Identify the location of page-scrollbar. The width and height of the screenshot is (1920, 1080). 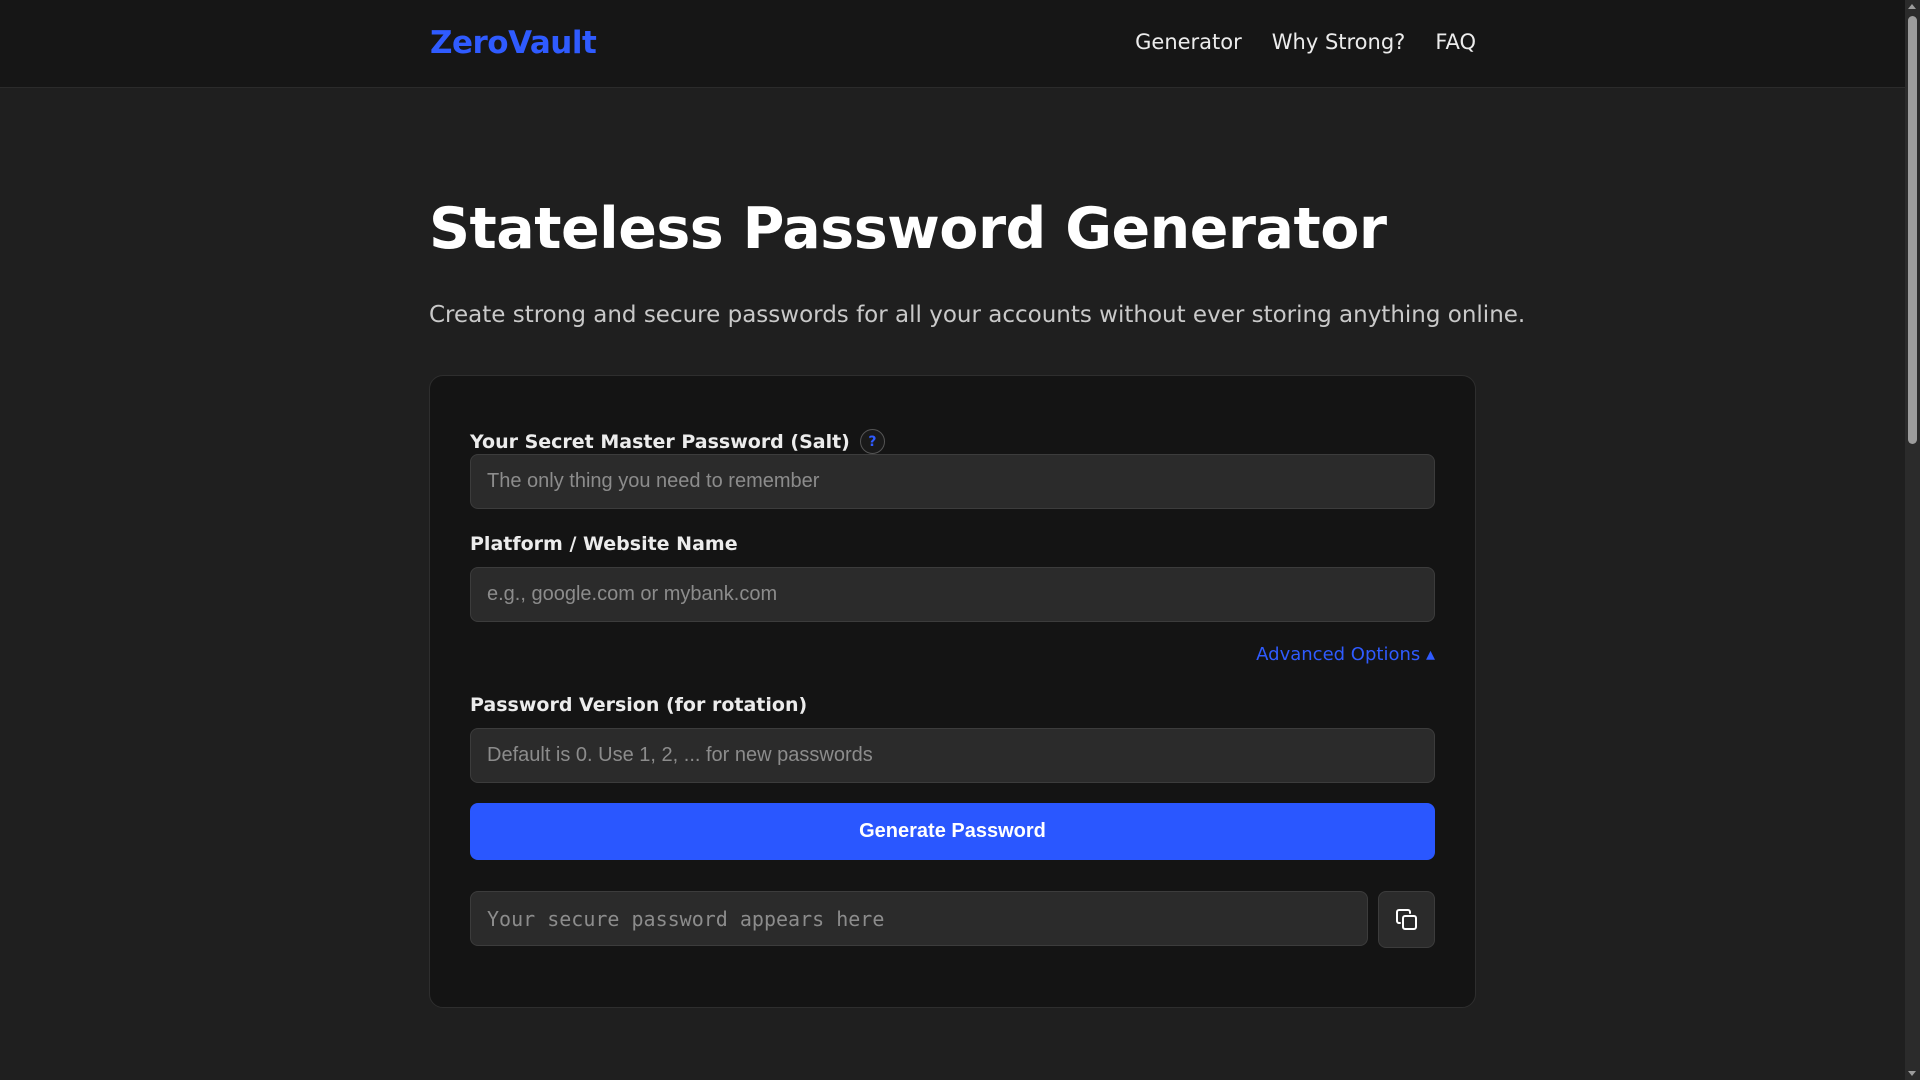
(1912, 540).